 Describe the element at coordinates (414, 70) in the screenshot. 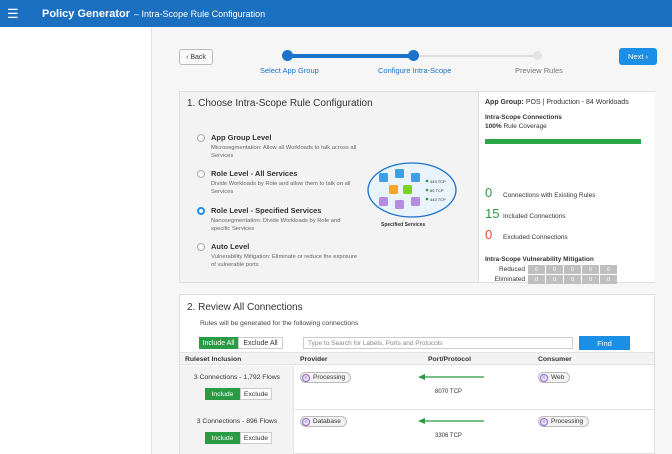

I see `step-label-configure-intra-scope: Configure Intra-Scope` at that location.